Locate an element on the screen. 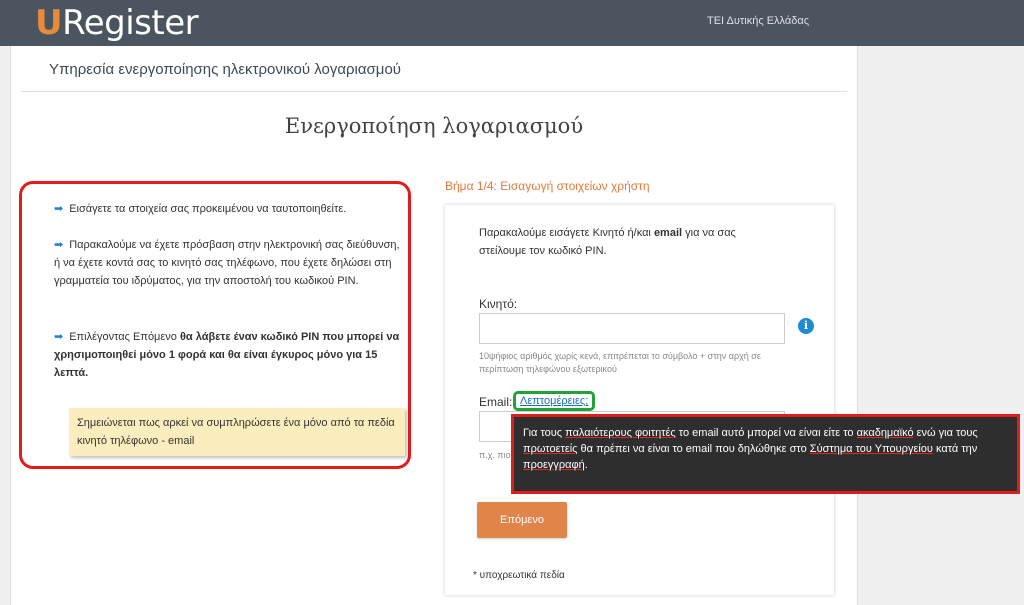 This screenshot has height=605, width=1024. next-button: Επόμενο is located at coordinates (522, 520).